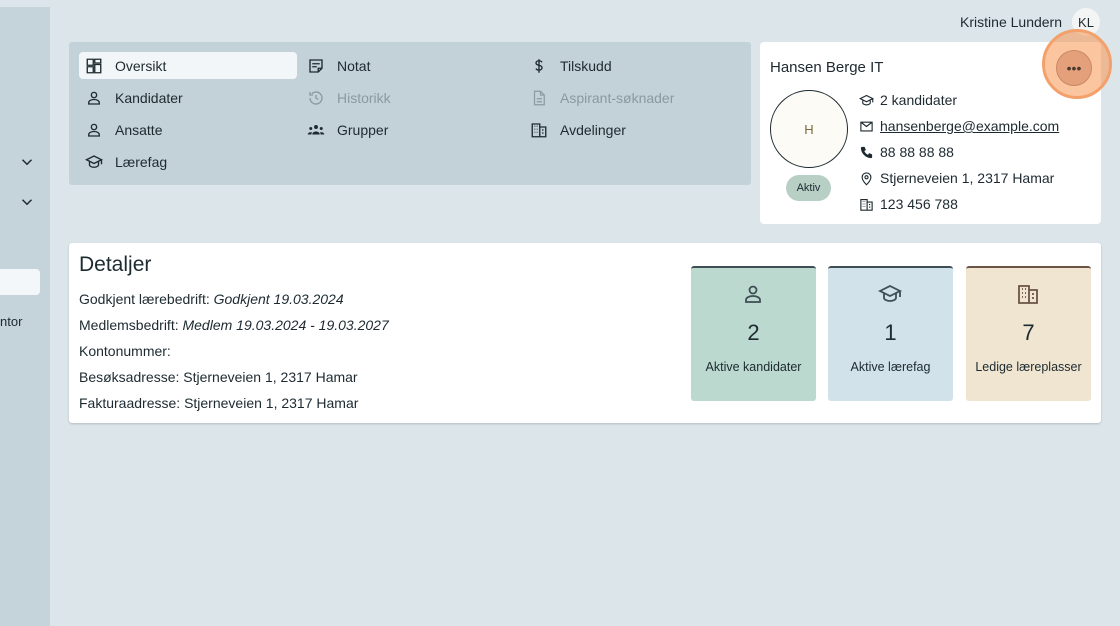 Image resolution: width=1120 pixels, height=626 pixels. Describe the element at coordinates (278, 299) in the screenshot. I see `detail-value: Godkjent 19.03.2024` at that location.